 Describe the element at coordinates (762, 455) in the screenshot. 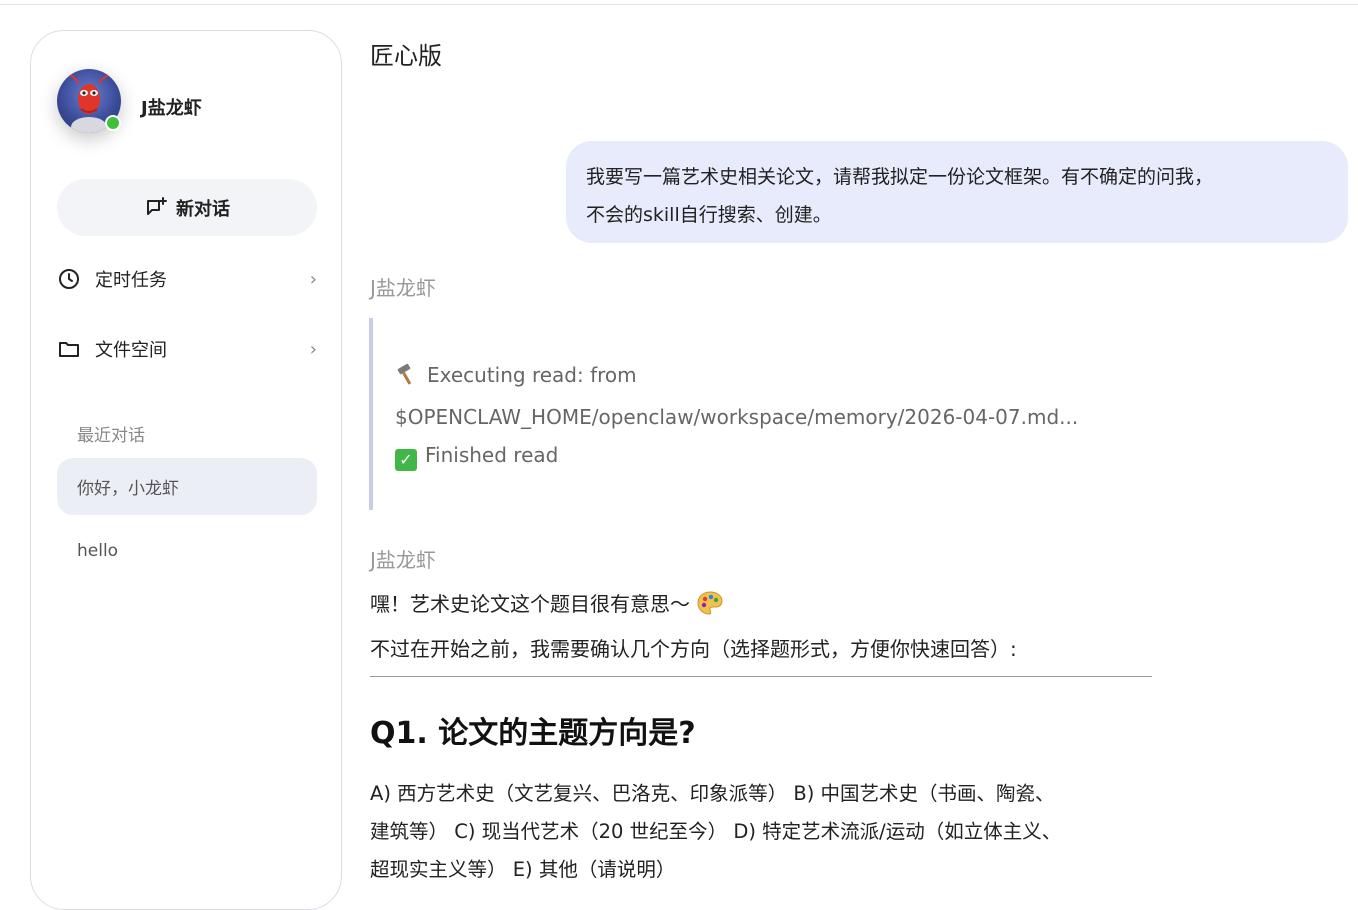

I see `tool-finished-line: ✓ Finished read` at that location.